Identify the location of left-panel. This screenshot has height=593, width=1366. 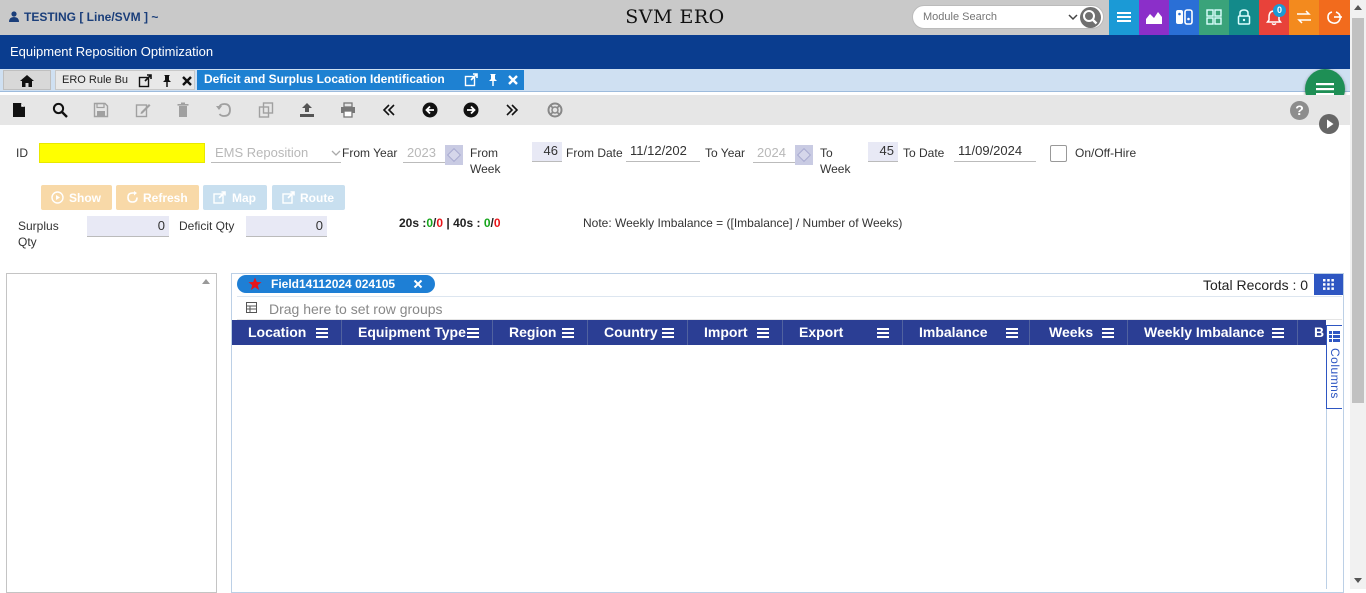
(111, 433).